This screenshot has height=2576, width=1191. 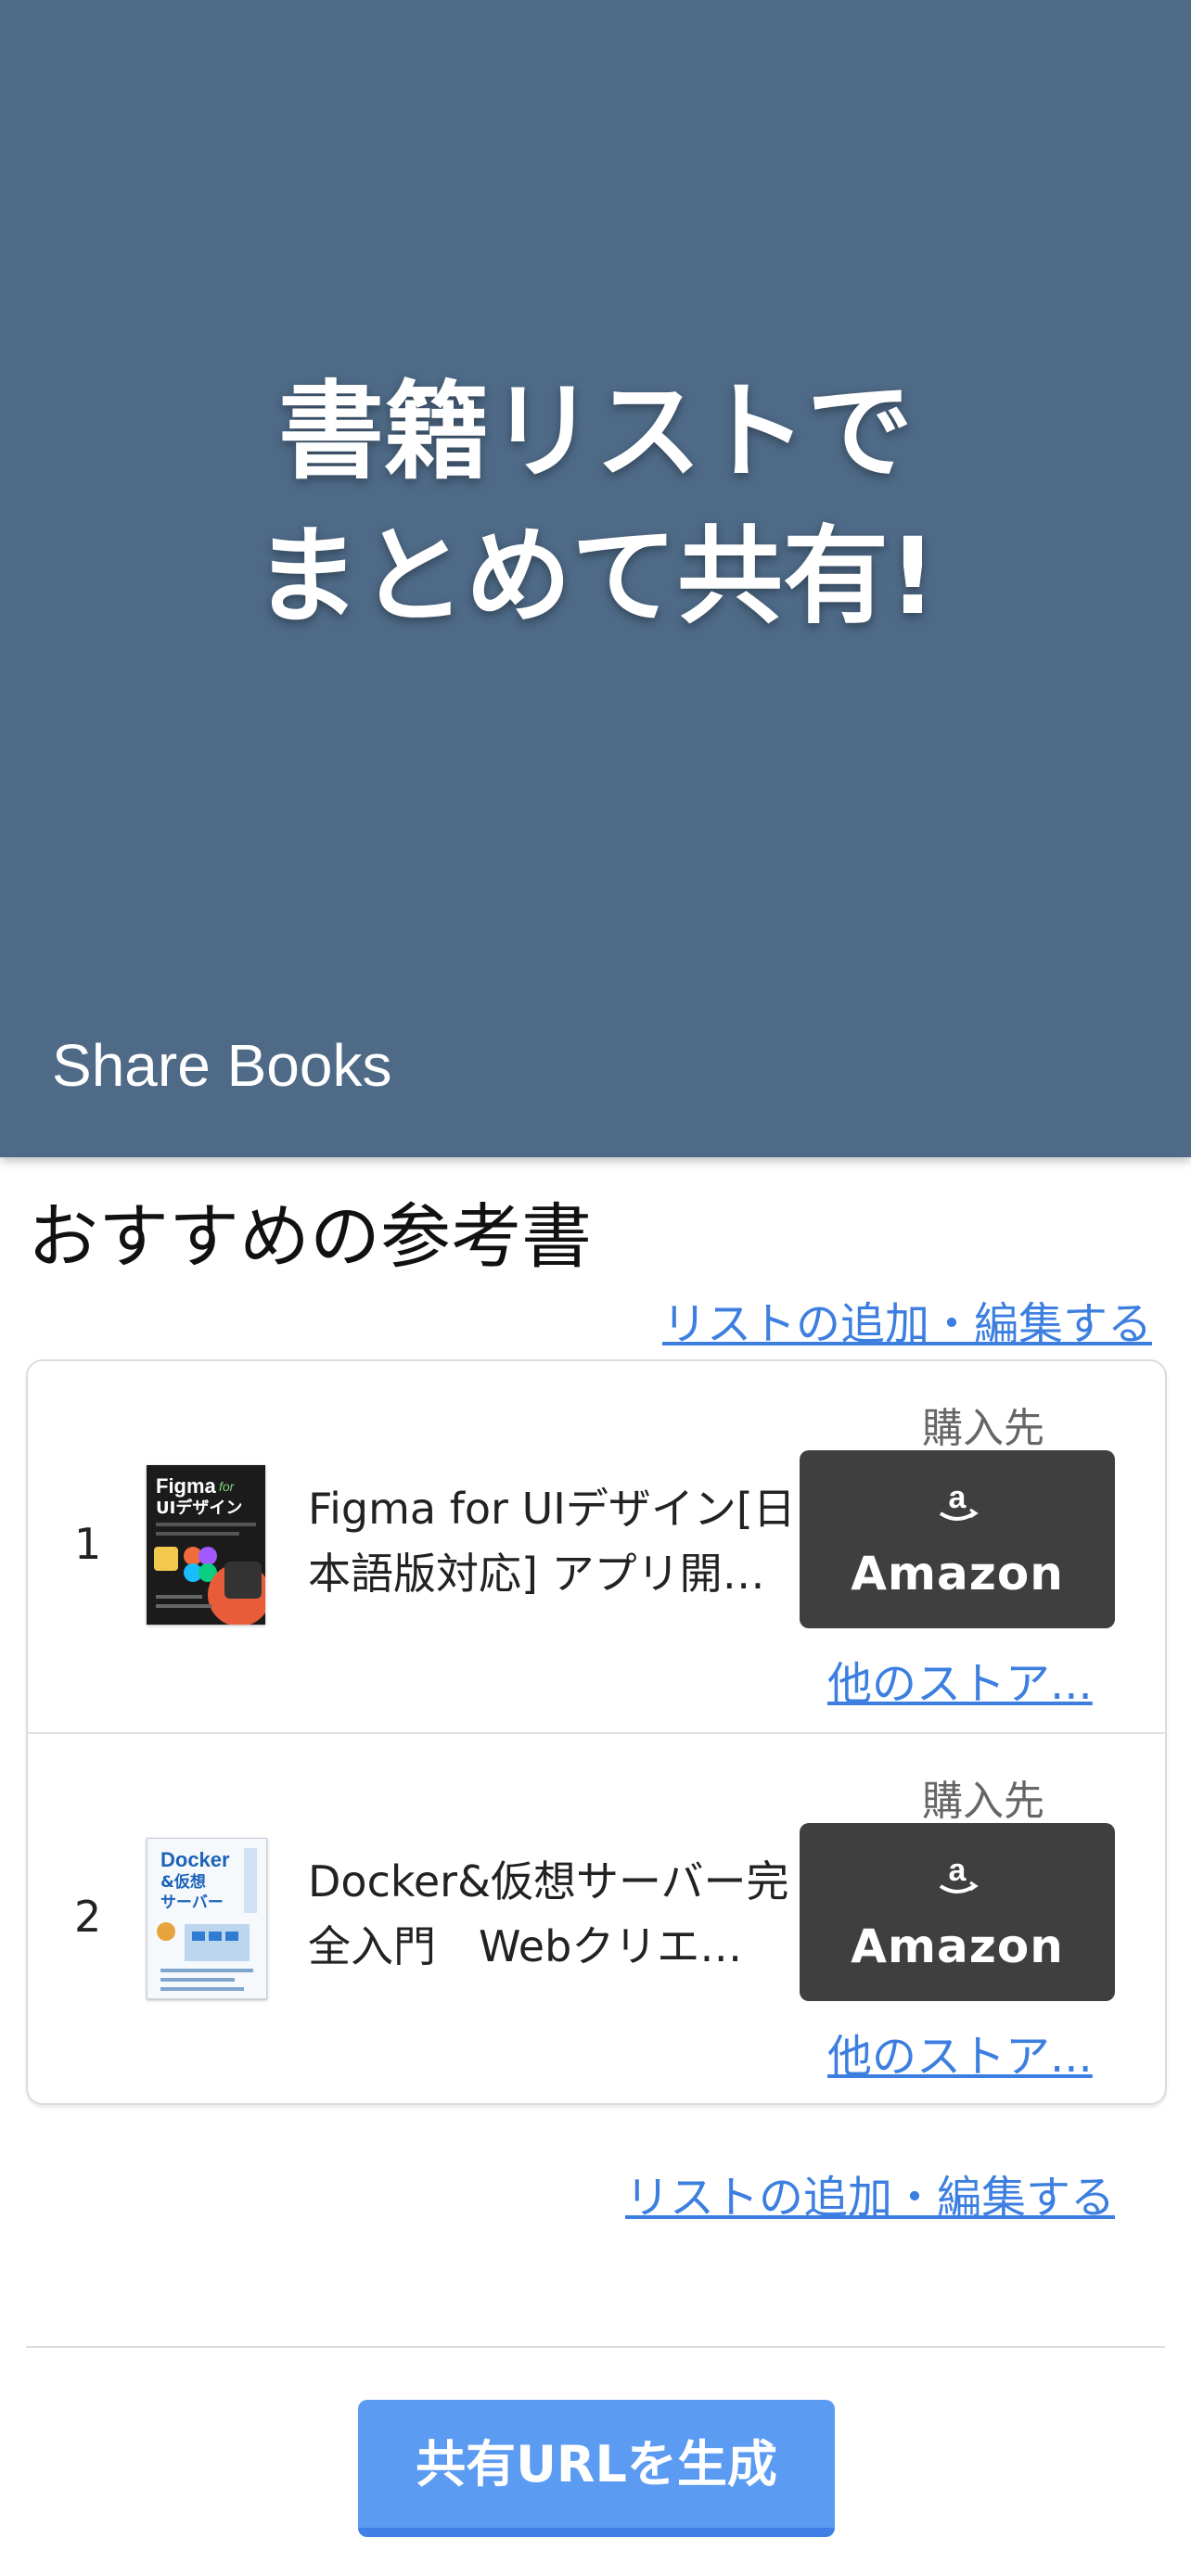 I want to click on hero-title-line2: まとめて共有!, so click(x=595, y=576).